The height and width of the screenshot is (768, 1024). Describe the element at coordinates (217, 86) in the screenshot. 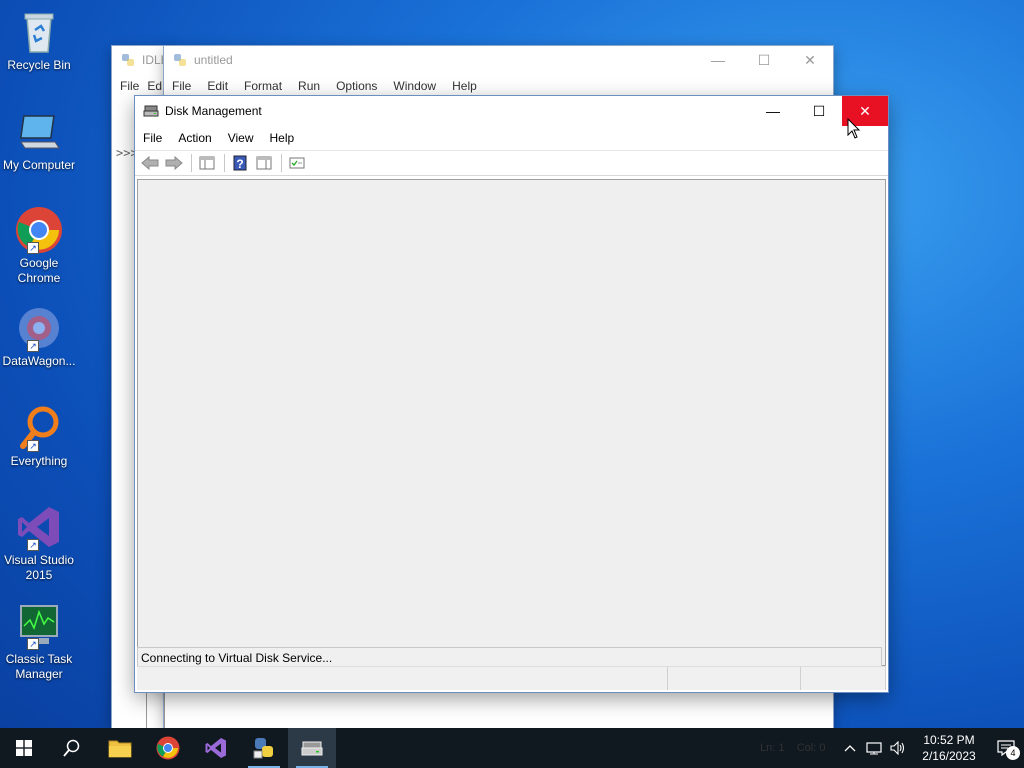

I see `menu-edit: Edit` at that location.